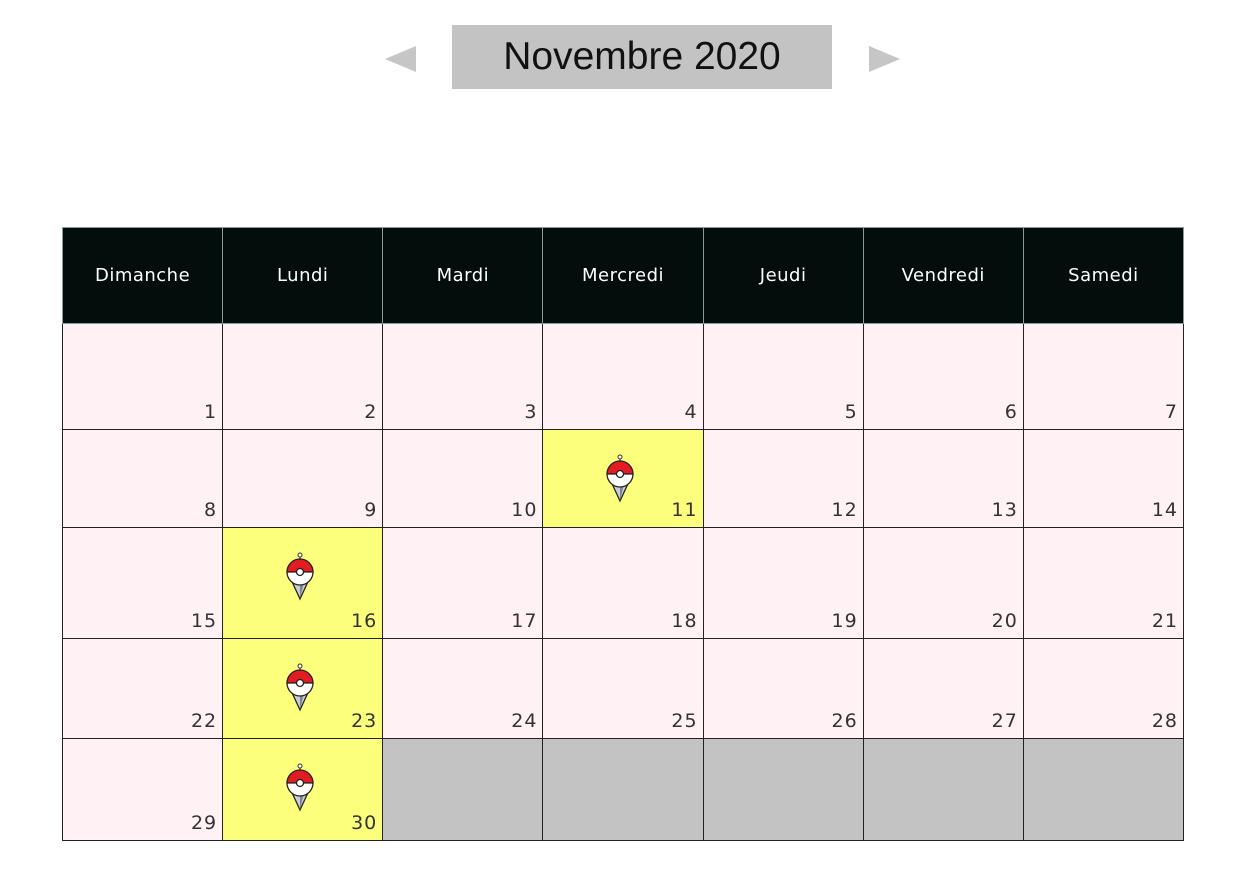  I want to click on day-number: 21, so click(1164, 621).